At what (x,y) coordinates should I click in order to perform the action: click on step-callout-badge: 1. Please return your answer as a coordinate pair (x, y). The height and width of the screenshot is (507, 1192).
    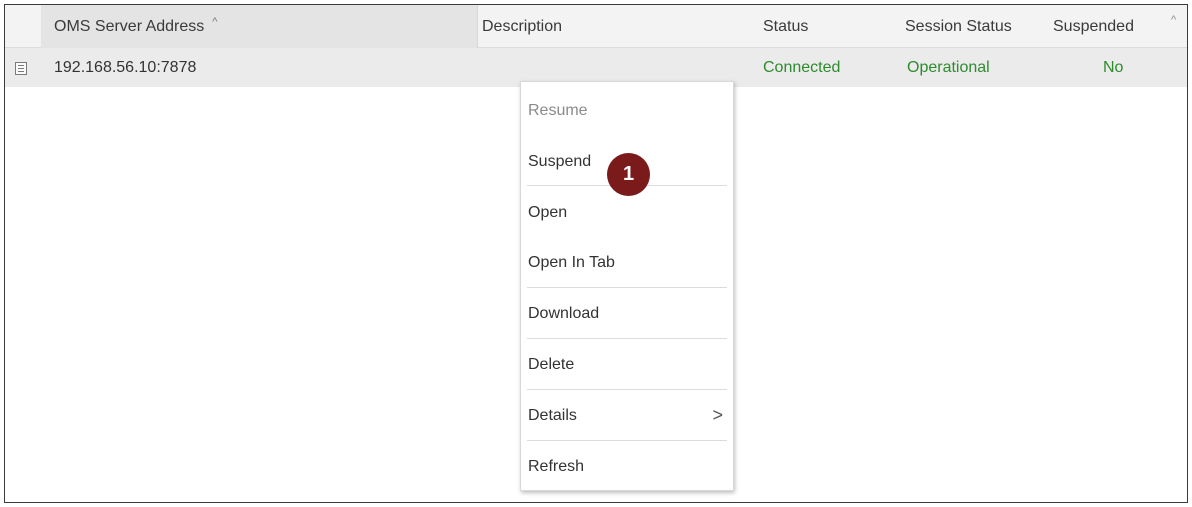
    Looking at the image, I should click on (628, 174).